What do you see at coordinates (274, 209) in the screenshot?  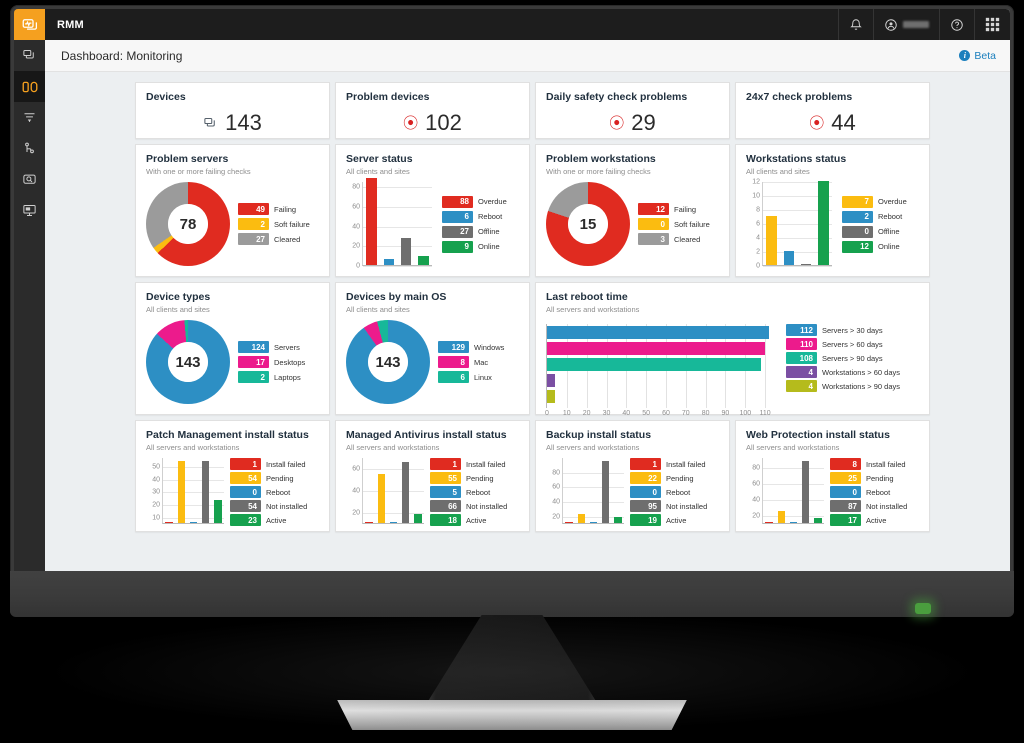 I see `legend-item: 49 Failing` at bounding box center [274, 209].